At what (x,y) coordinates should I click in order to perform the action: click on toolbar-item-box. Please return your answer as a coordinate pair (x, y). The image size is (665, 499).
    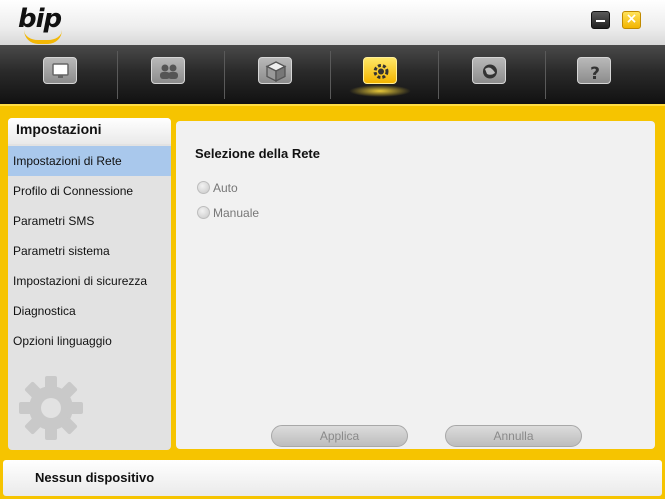
    Looking at the image, I should click on (275, 74).